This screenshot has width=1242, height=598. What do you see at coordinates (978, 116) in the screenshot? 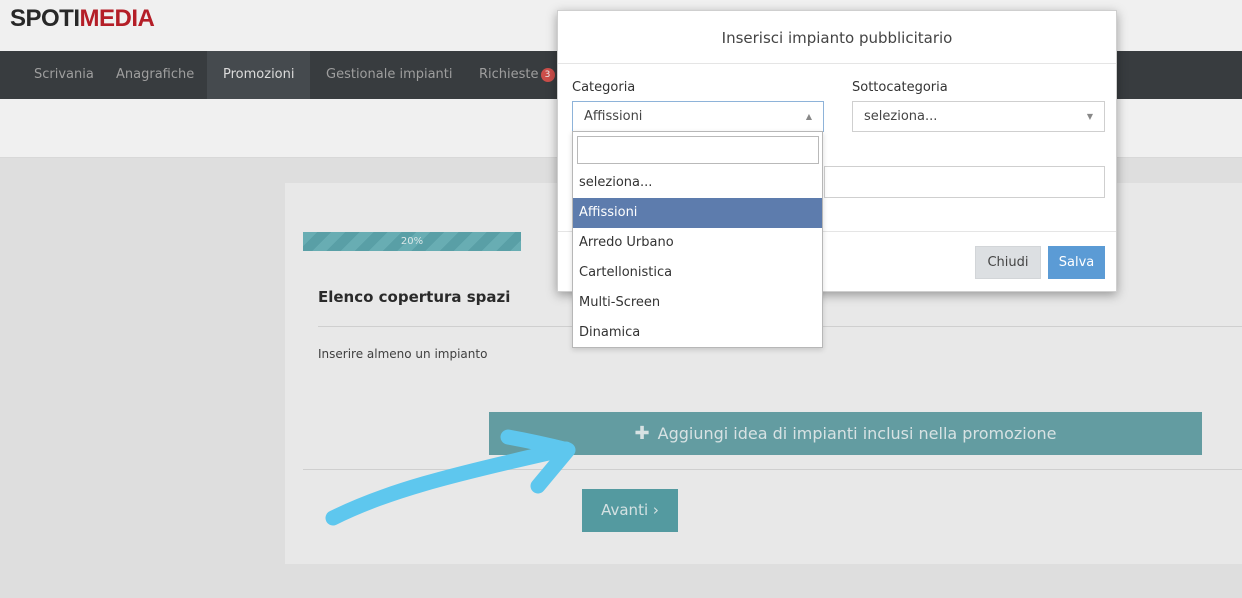
I see `subcategory-select: seleziona... ▼` at bounding box center [978, 116].